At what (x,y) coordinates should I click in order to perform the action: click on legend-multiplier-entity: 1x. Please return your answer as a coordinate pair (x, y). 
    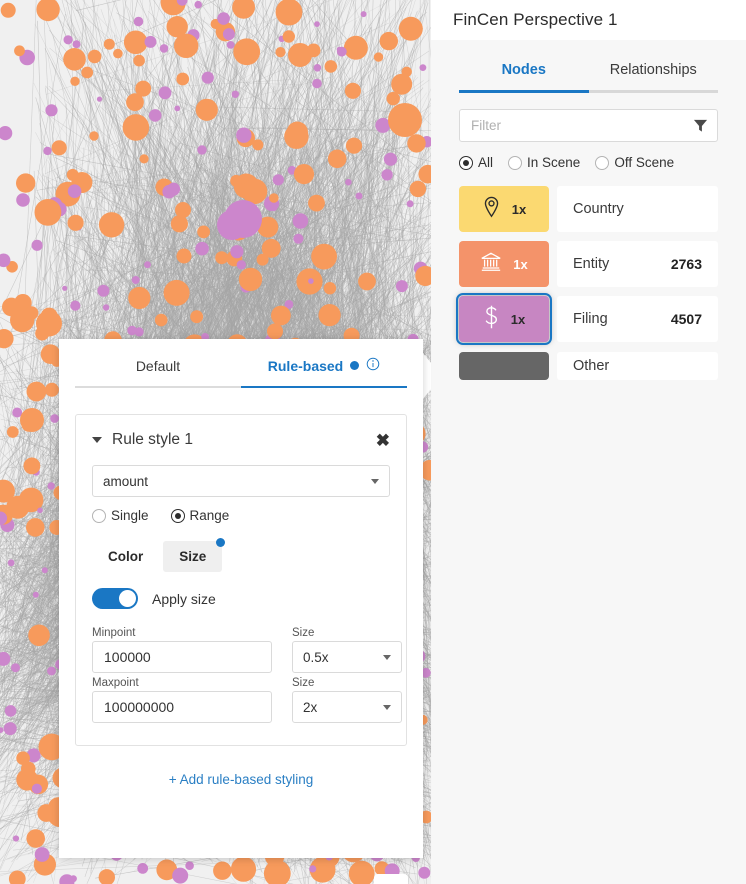
    Looking at the image, I should click on (520, 264).